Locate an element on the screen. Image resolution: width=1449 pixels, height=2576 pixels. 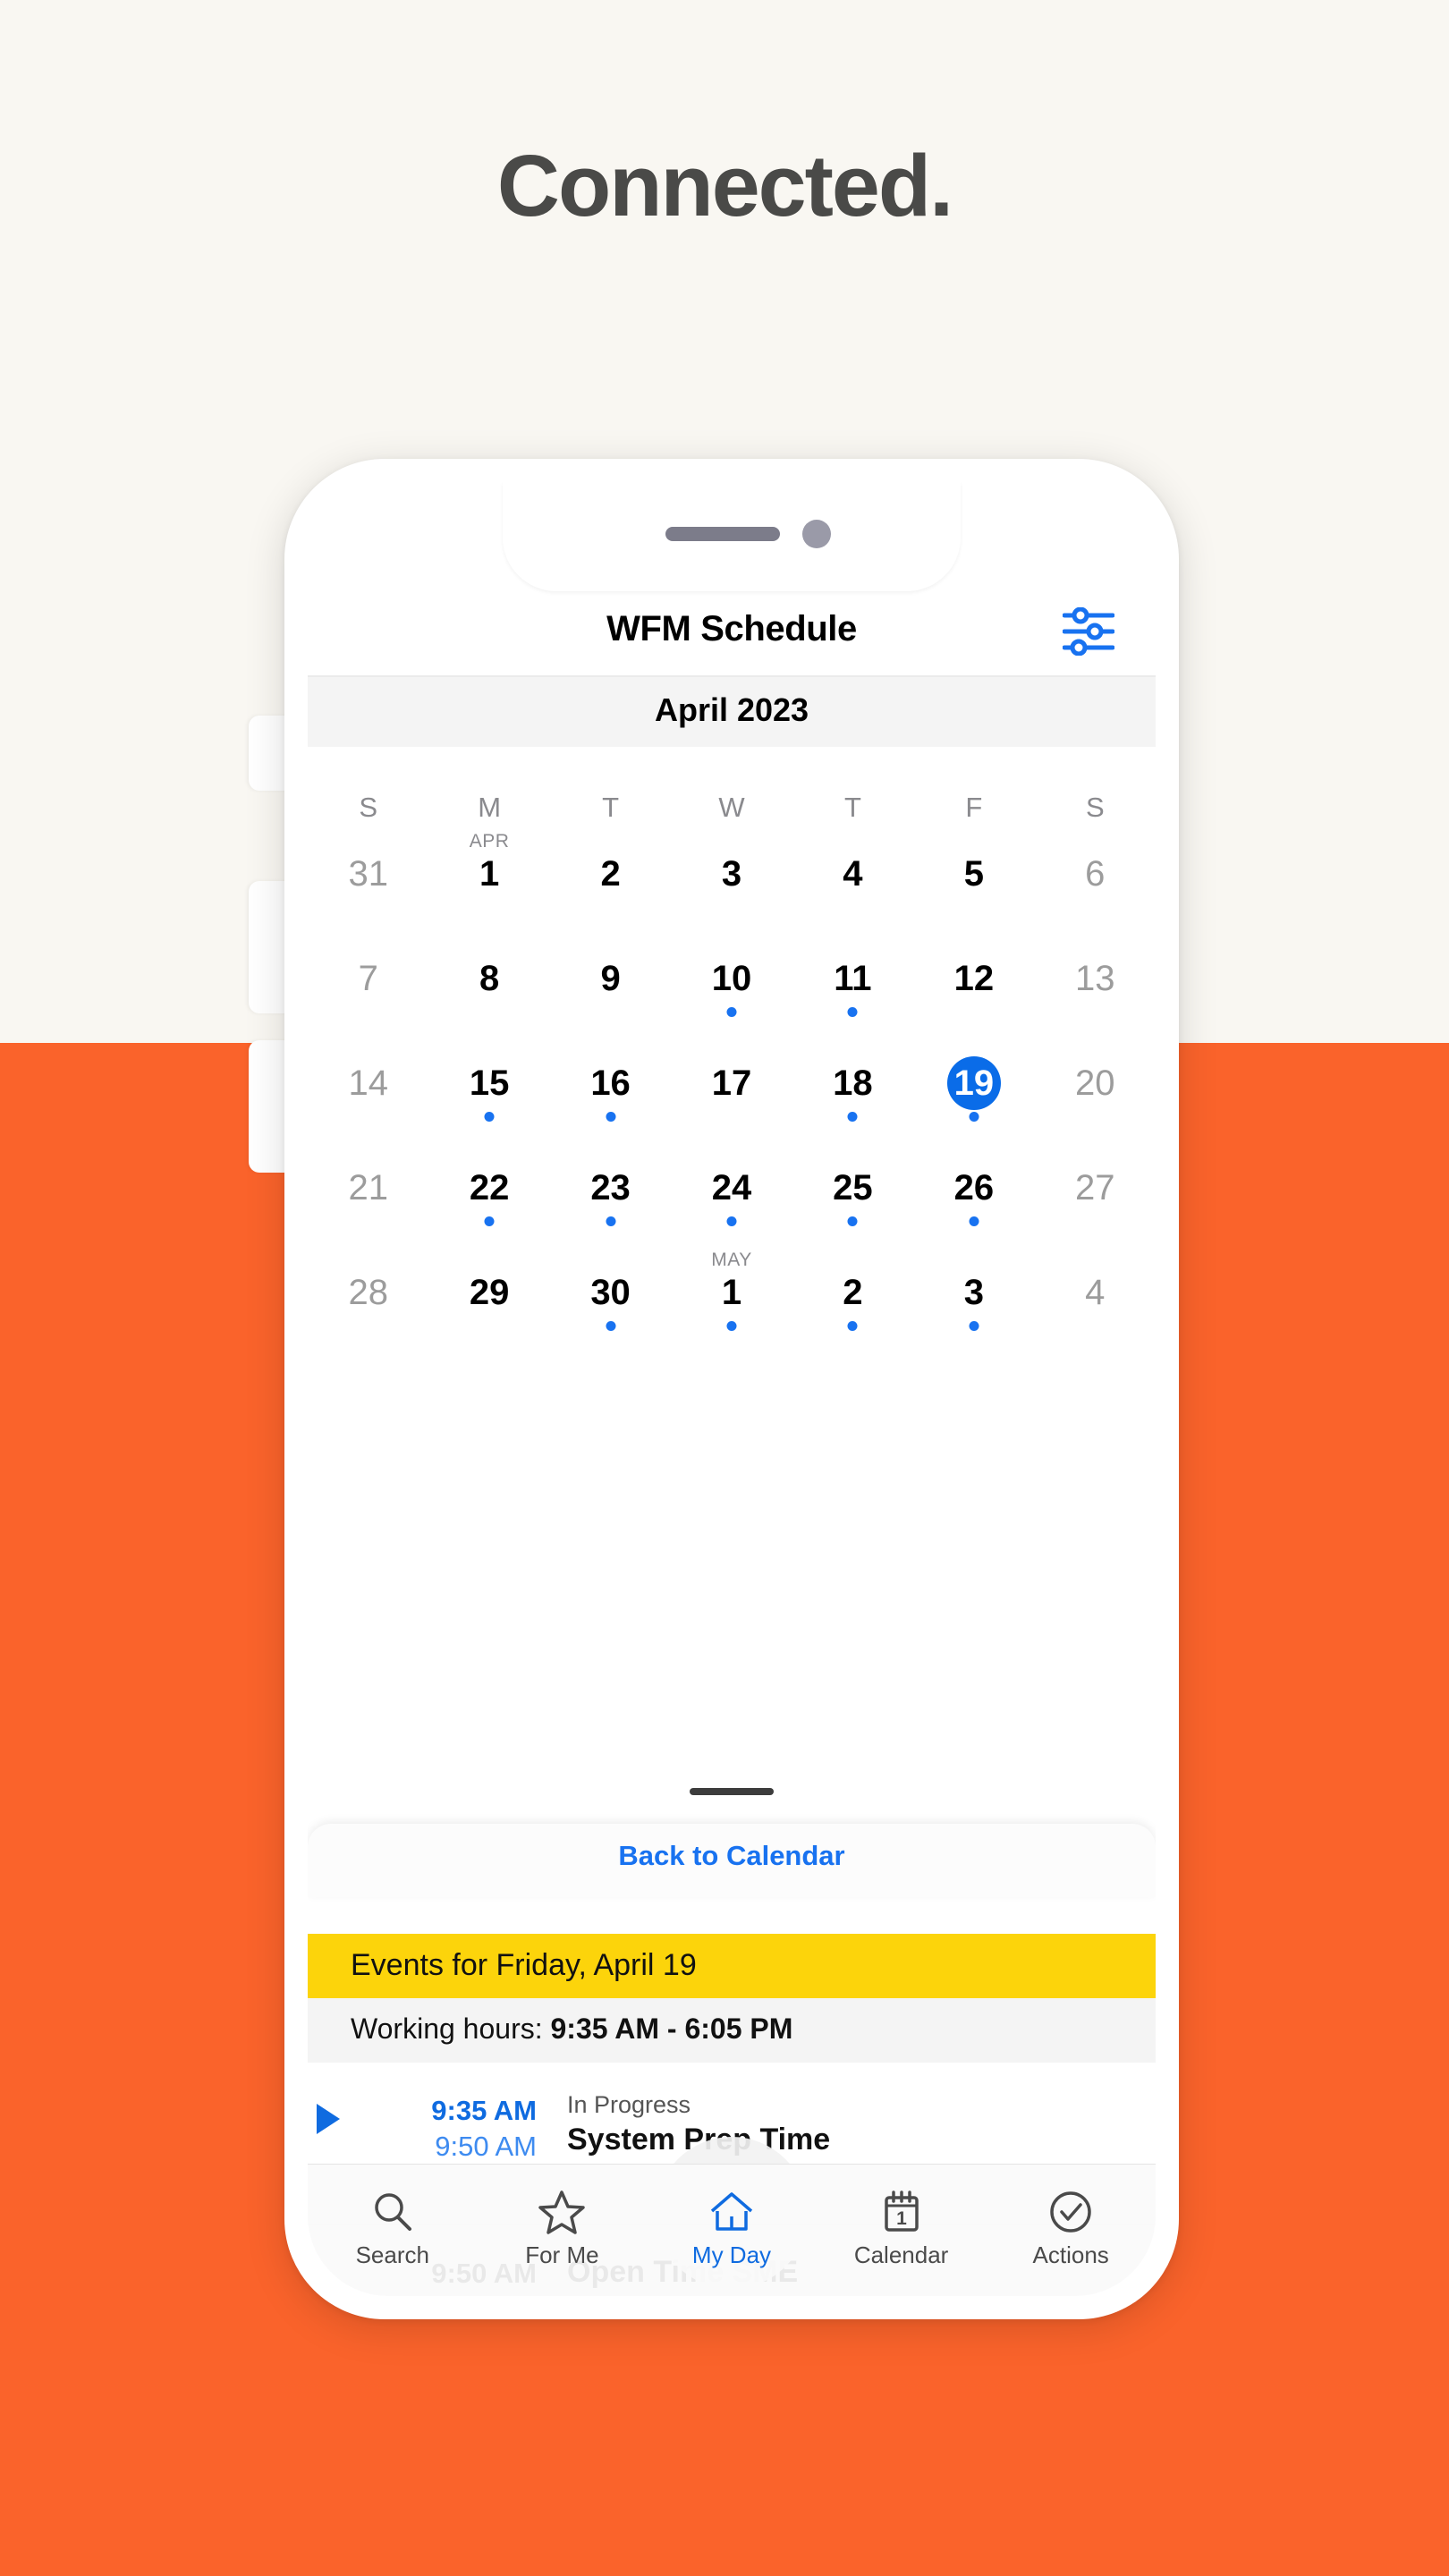
app-navbar: WFM Schedule is located at coordinates (732, 632).